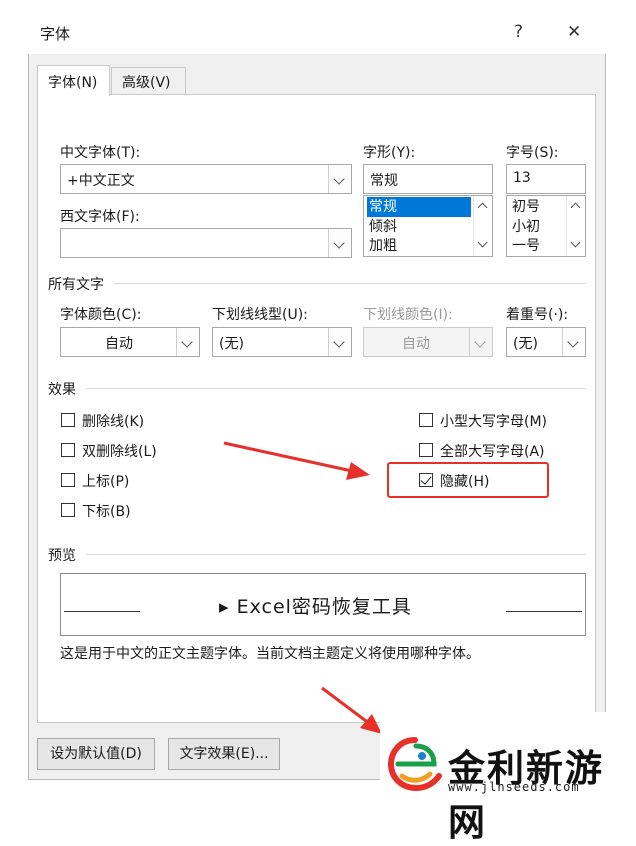 The width and height of the screenshot is (636, 846). Describe the element at coordinates (282, 342) in the screenshot. I see `underline-style-combo: (无)` at that location.